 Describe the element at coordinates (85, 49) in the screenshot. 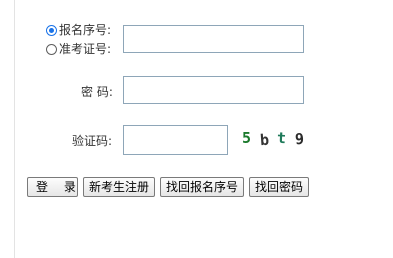

I see `radio-label-admission-ticket: 准考证号:` at that location.